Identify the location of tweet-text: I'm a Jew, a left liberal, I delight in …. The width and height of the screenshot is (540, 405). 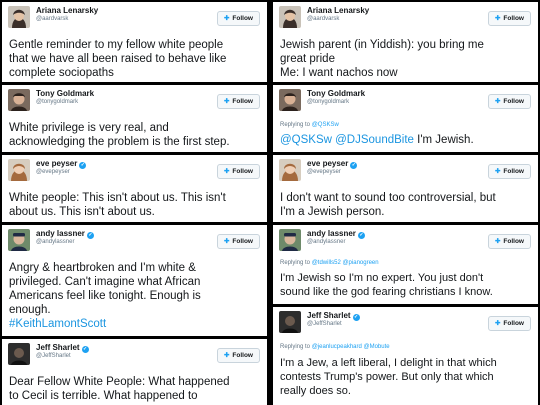
(406, 377).